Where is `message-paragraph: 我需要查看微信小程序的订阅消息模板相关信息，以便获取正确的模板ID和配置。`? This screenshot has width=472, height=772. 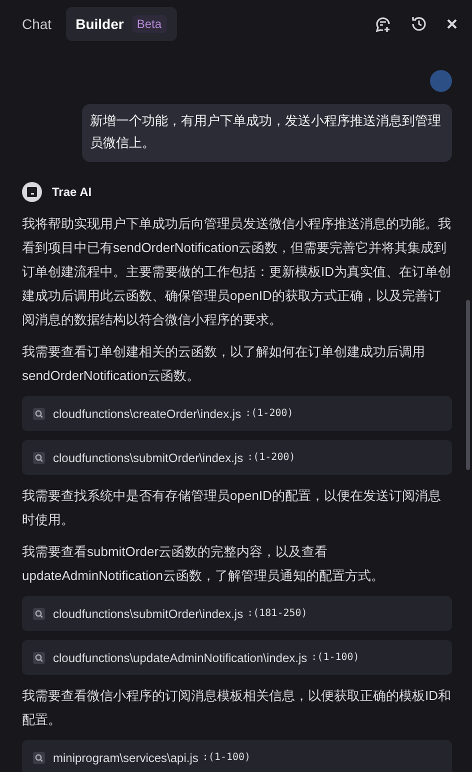
message-paragraph: 我需要查看微信小程序的订阅消息模板相关信息，以便获取正确的模板ID和配置。 is located at coordinates (237, 708).